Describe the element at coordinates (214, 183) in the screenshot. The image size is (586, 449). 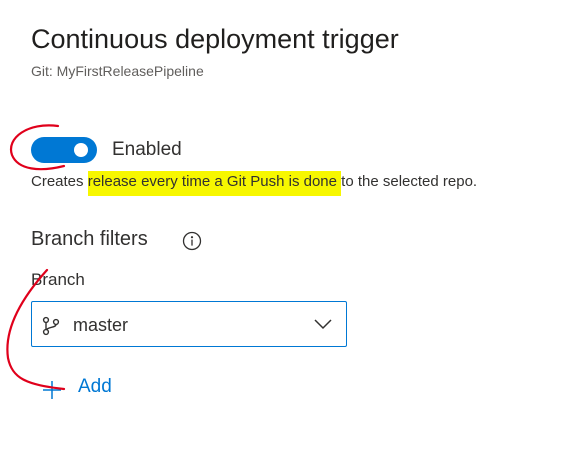
I see `description-highlight: release every time a Git Push is done` at that location.